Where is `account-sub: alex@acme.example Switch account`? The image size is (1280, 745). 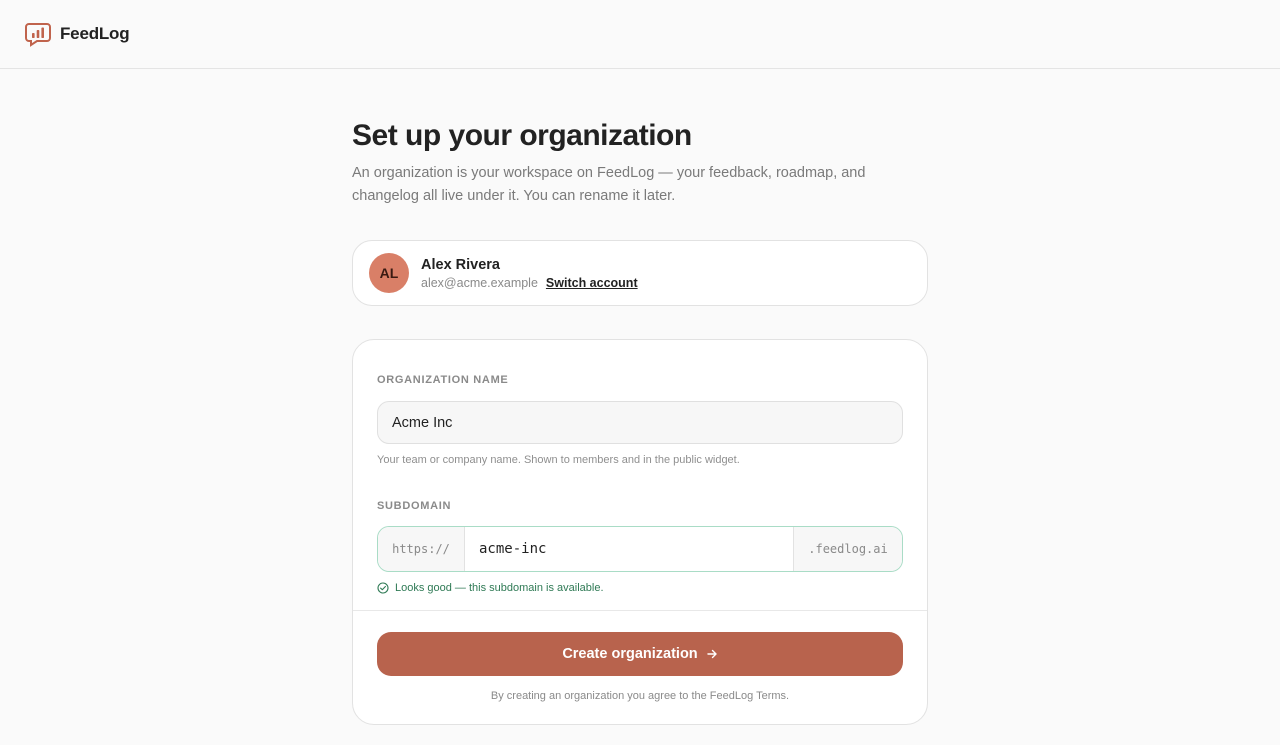
account-sub: alex@acme.example Switch account is located at coordinates (529, 283).